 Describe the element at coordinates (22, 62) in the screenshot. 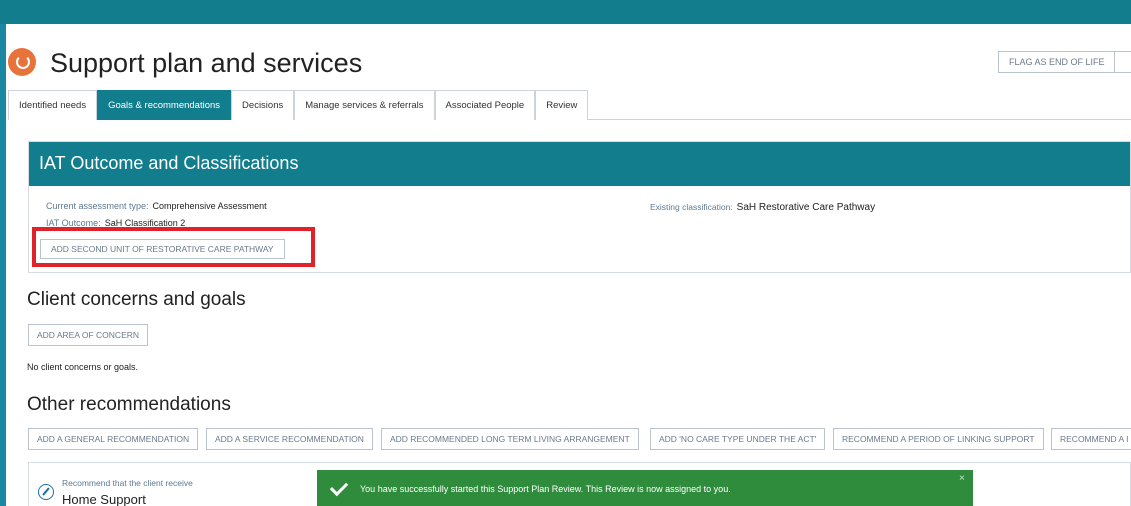

I see `support-plan-icon` at that location.